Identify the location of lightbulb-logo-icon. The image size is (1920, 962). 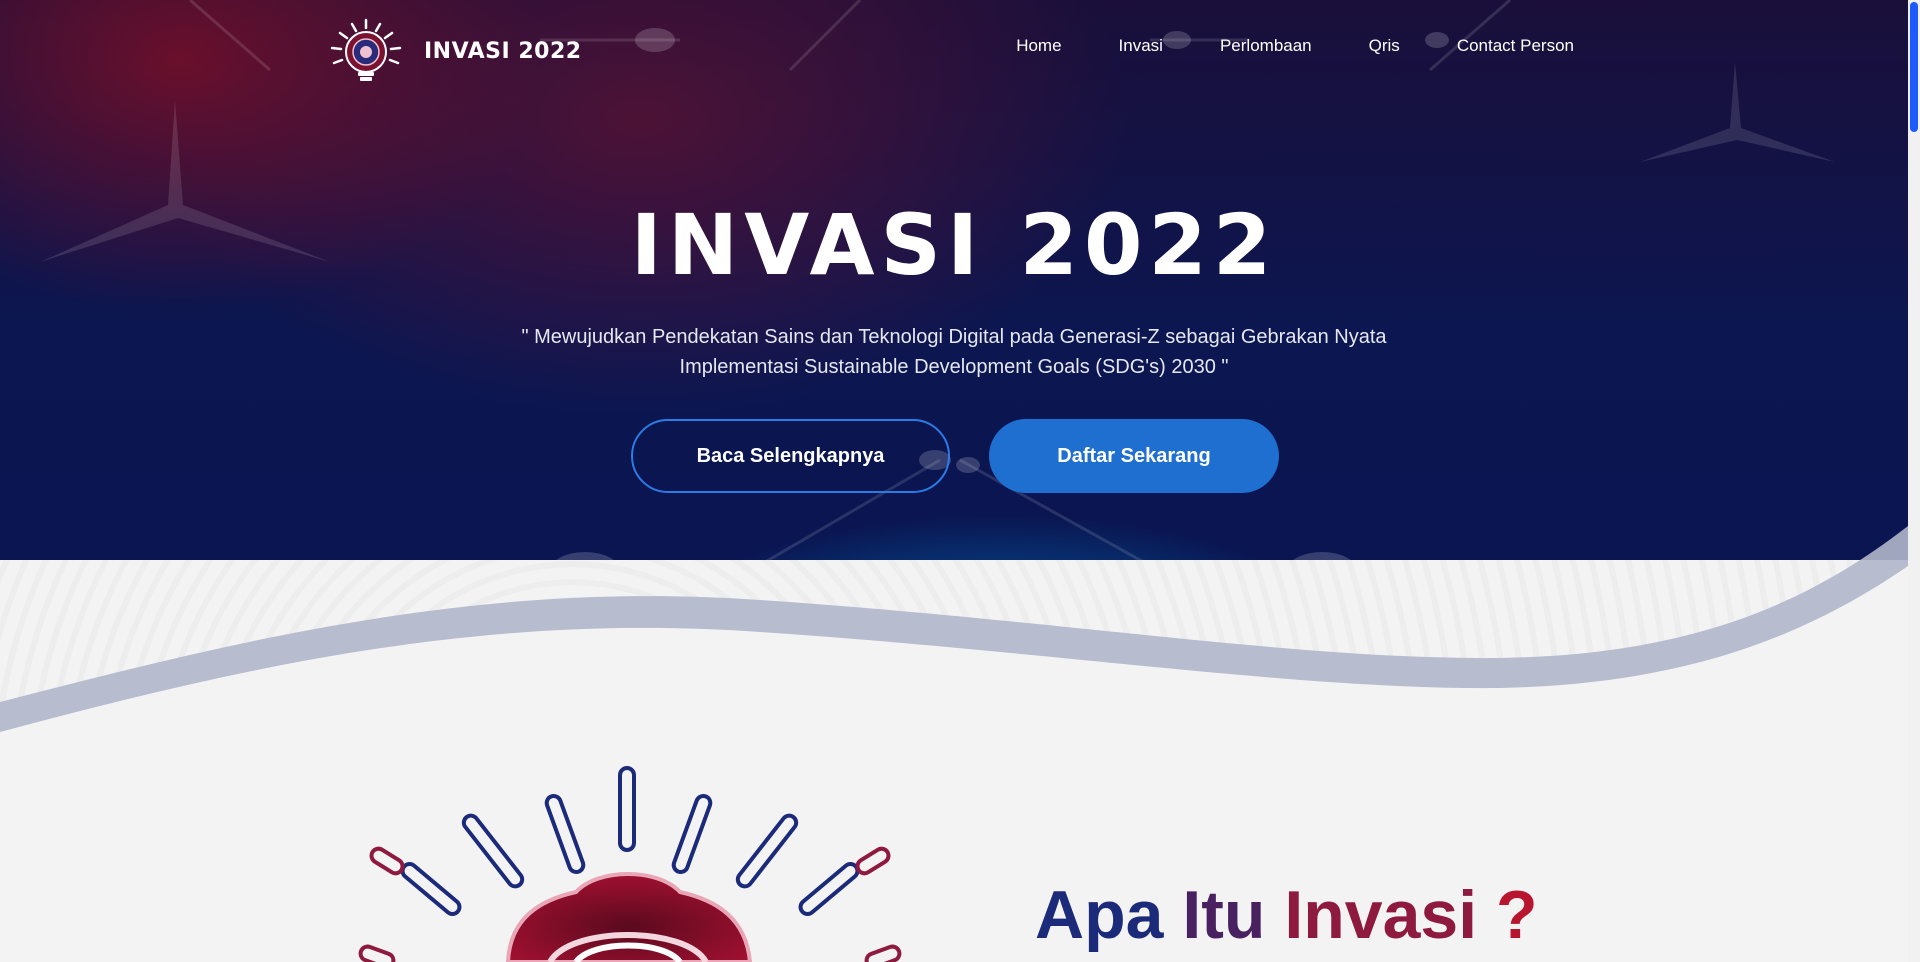
(366, 49).